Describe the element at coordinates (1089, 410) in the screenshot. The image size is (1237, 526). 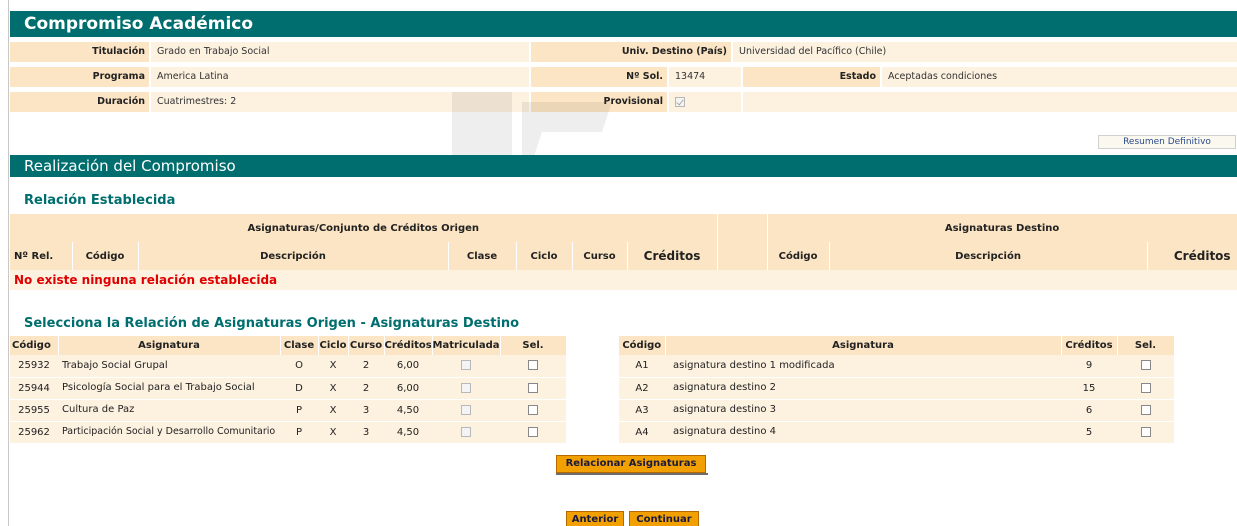
I see `destino-creditos: 6` at that location.